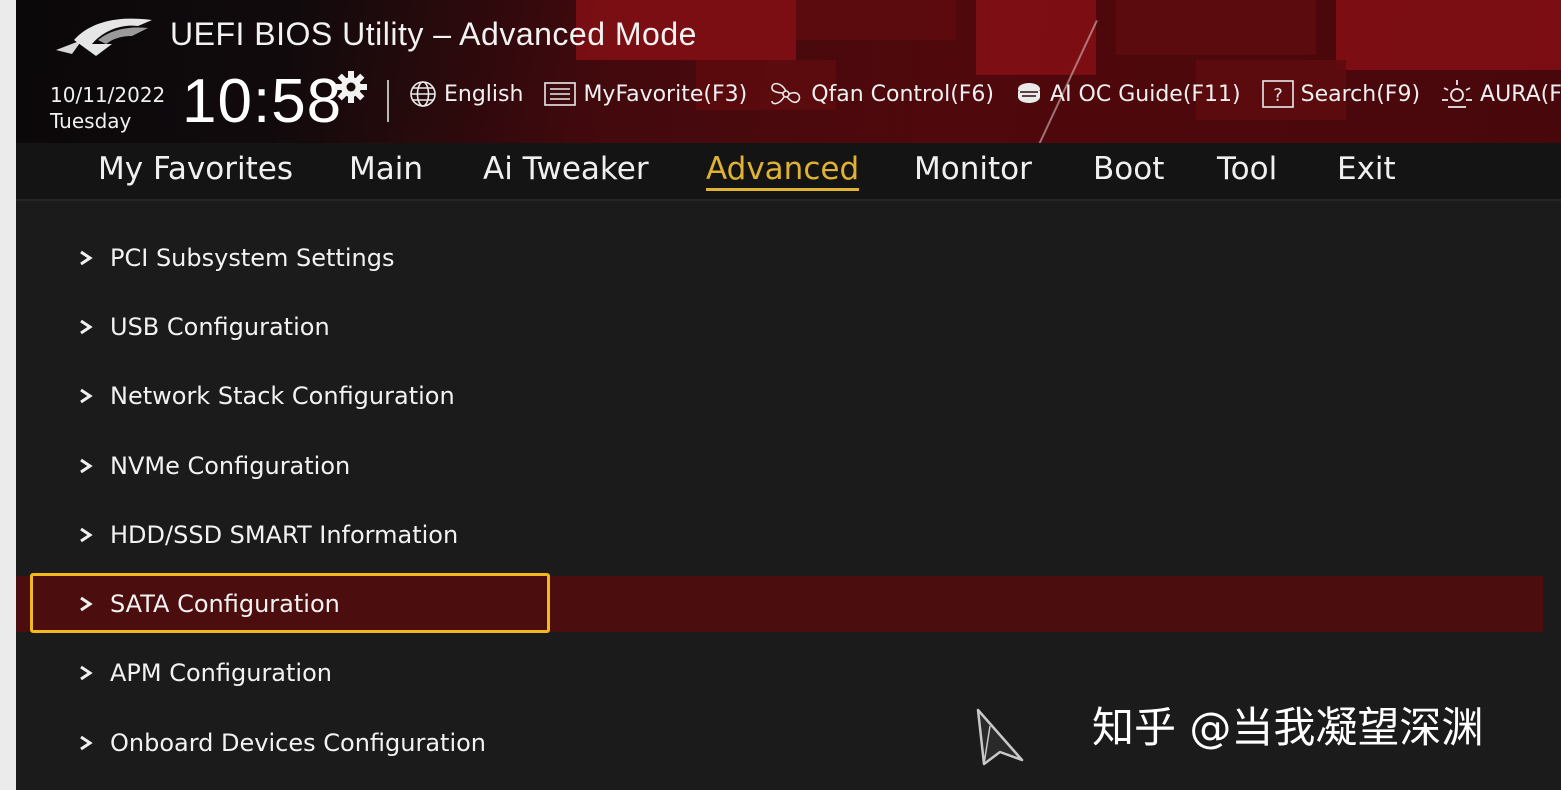 This screenshot has height=790, width=1561. I want to click on clock-time: 10:58, so click(262, 101).